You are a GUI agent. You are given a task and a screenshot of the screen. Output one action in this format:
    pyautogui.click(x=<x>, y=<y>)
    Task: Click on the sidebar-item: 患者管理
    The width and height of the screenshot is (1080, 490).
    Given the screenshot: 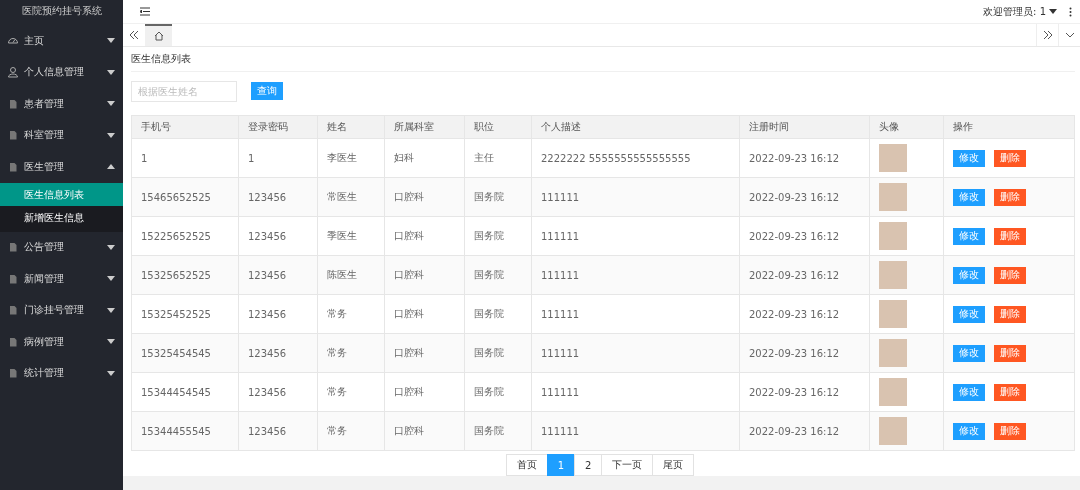 What is the action you would take?
    pyautogui.click(x=61, y=104)
    